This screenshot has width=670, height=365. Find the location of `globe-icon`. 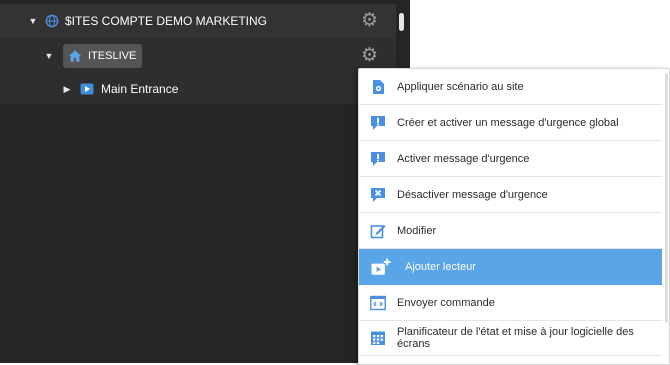

globe-icon is located at coordinates (52, 21).